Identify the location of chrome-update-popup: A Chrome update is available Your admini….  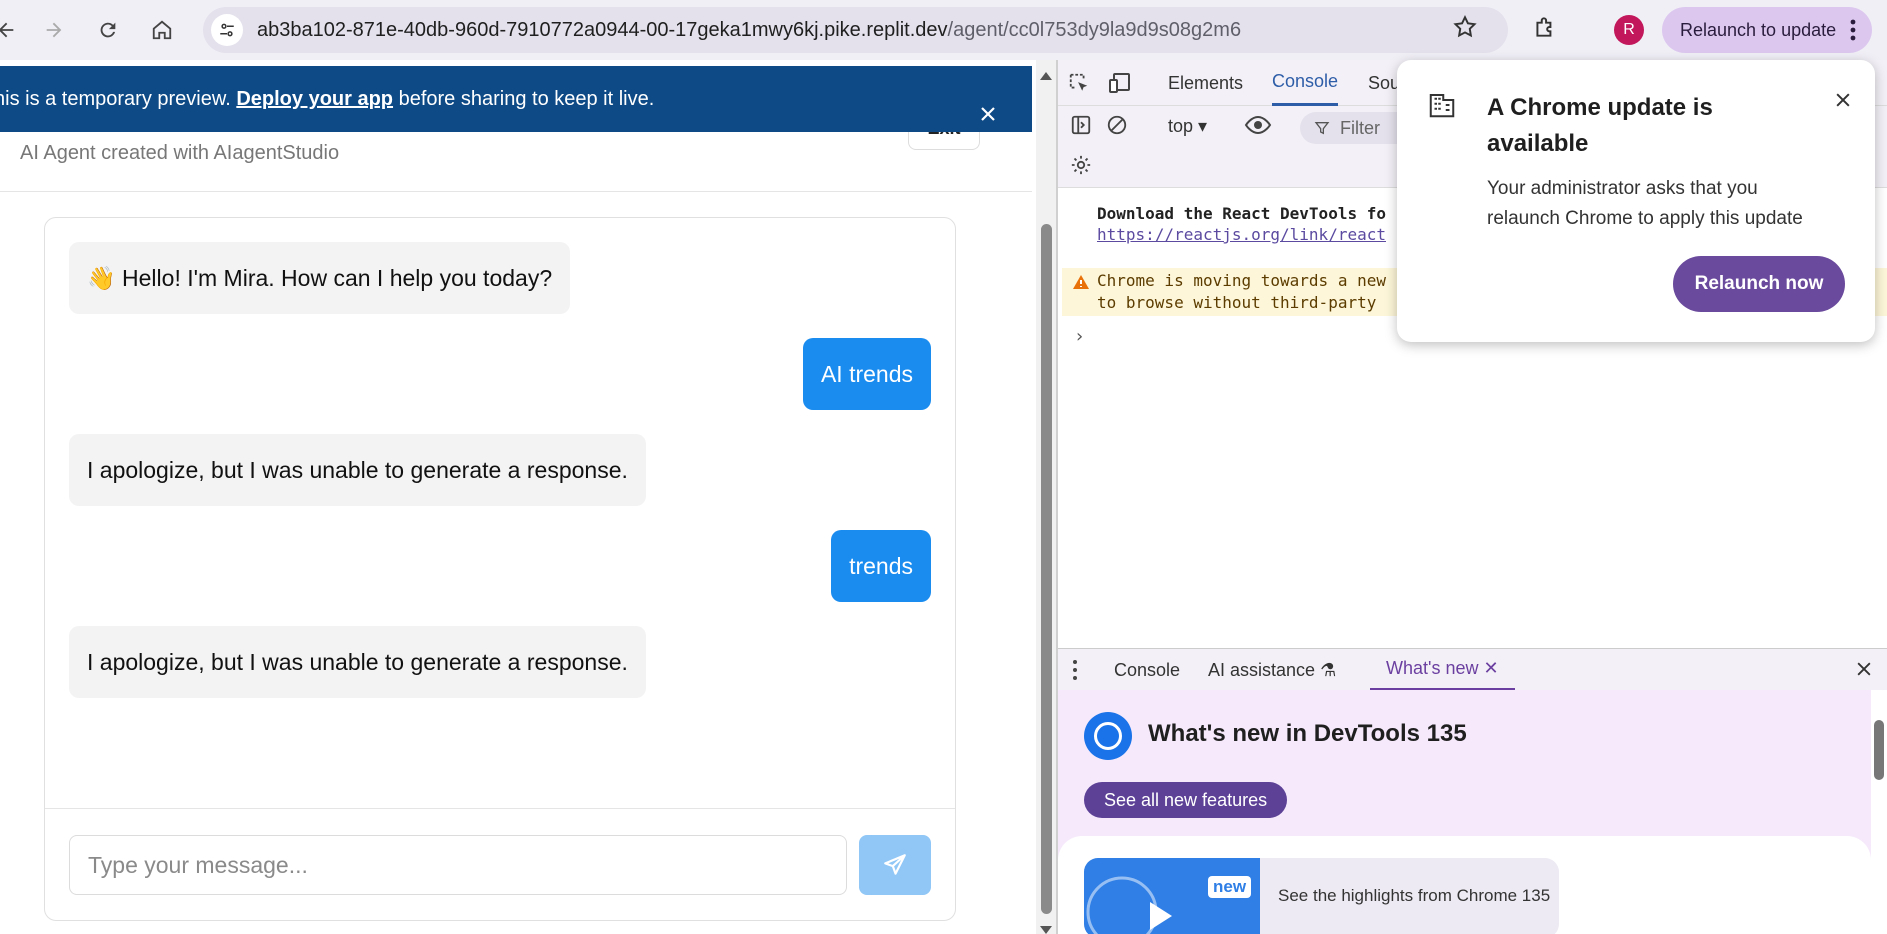
(1636, 201).